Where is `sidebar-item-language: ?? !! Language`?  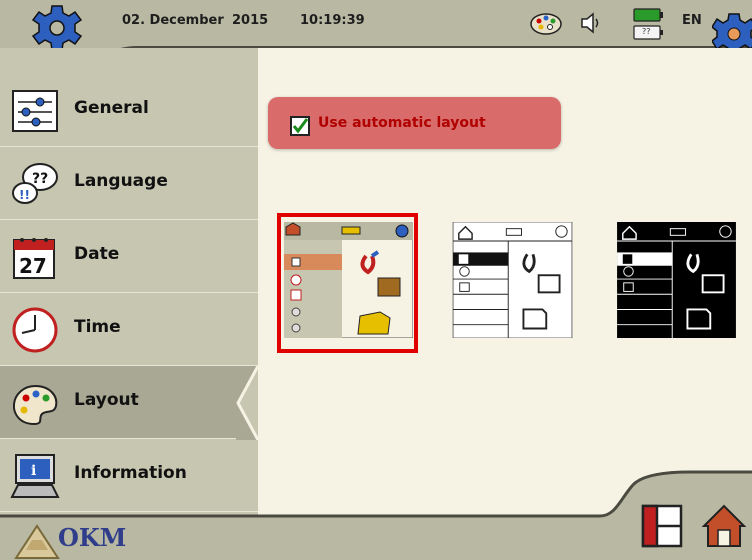
sidebar-item-language: ?? !! Language is located at coordinates (129, 183).